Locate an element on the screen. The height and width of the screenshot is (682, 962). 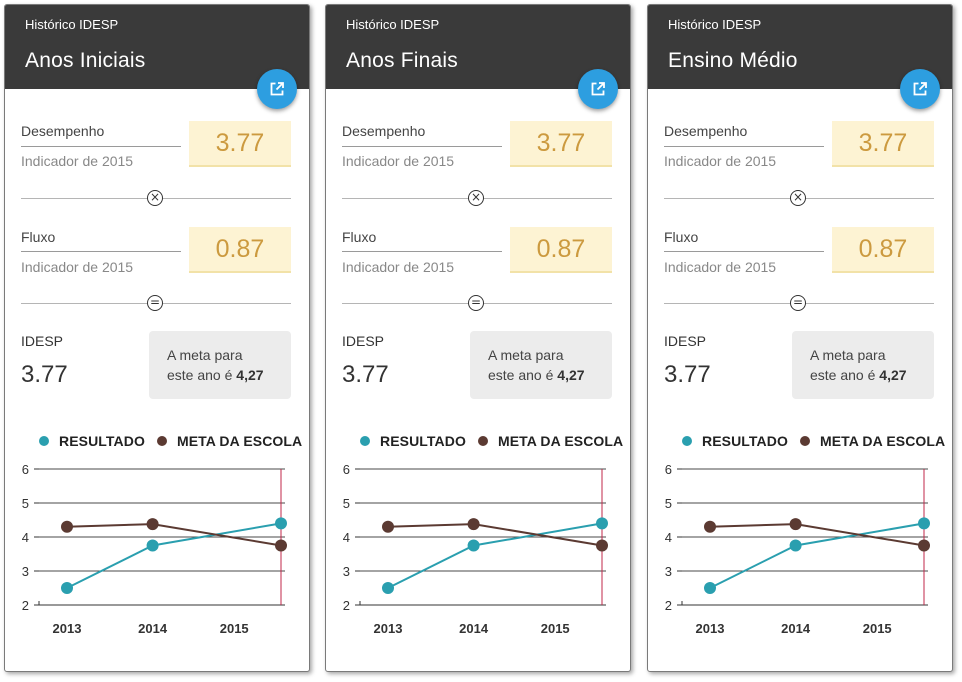
legend-dot-resultado is located at coordinates (687, 441).